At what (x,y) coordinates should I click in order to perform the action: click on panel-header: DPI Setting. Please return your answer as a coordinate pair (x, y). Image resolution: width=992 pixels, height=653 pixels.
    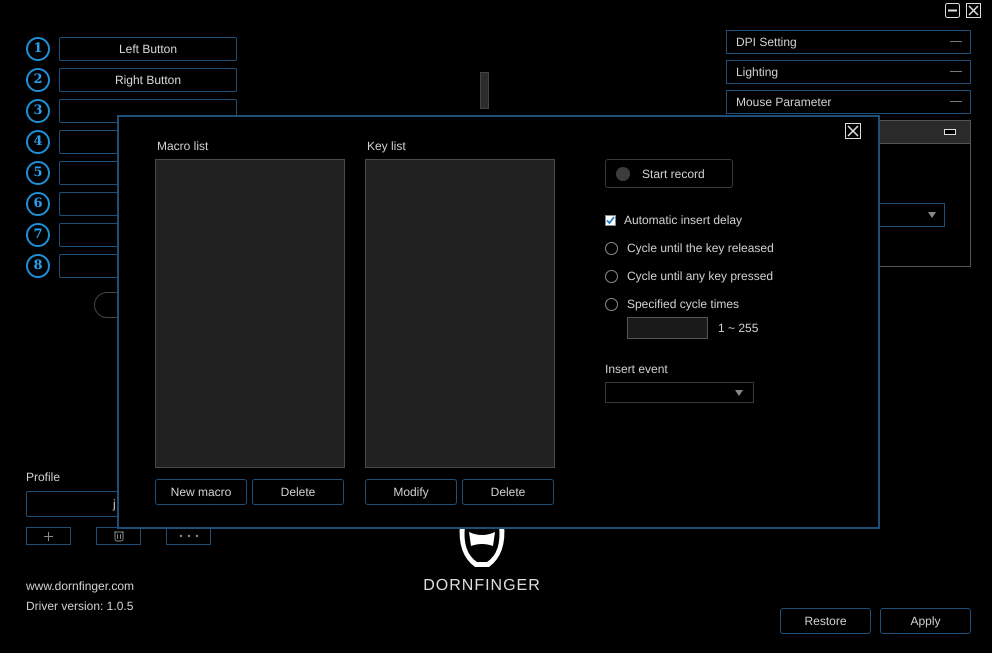
    Looking at the image, I should click on (848, 42).